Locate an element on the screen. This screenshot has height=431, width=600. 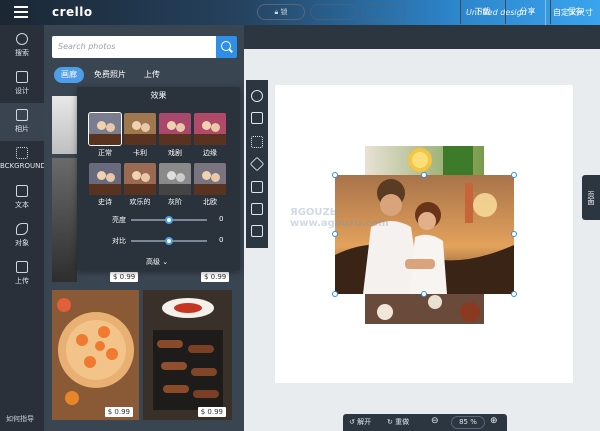
ungroup-label: 解开 is located at coordinates (364, 422).